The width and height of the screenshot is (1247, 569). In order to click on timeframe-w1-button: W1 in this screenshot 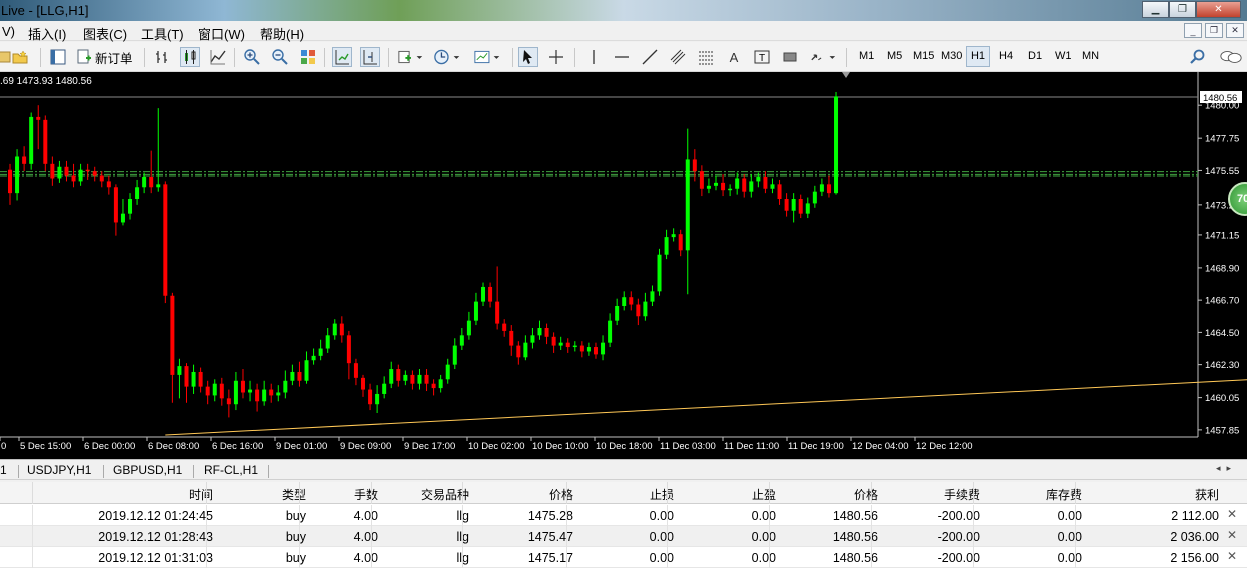, I will do `click(1063, 56)`.